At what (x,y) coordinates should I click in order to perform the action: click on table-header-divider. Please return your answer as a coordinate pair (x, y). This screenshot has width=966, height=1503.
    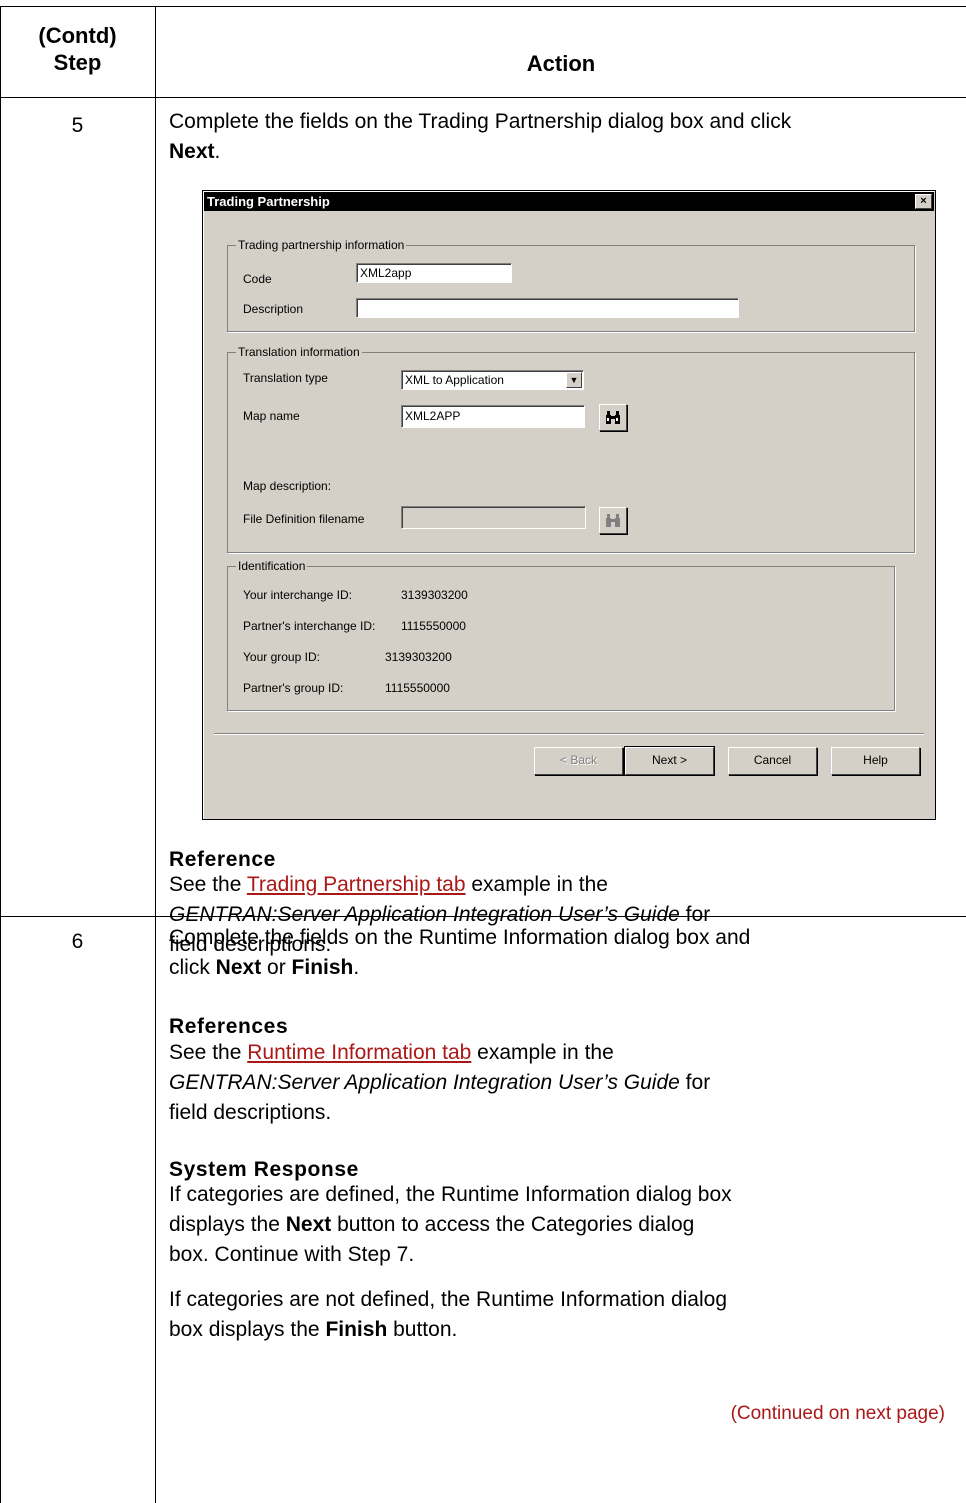
    Looking at the image, I should click on (483, 97).